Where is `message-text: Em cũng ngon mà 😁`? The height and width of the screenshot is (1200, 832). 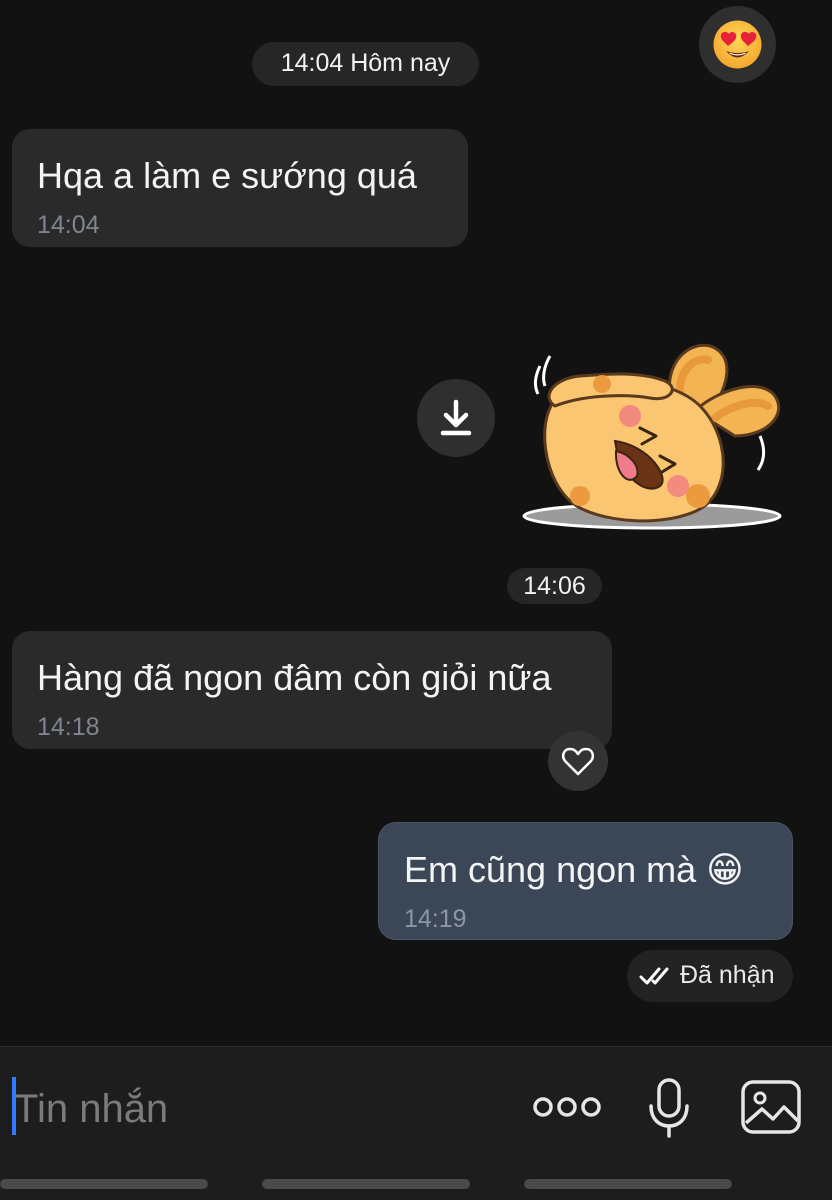 message-text: Em cũng ngon mà 😁 is located at coordinates (574, 869).